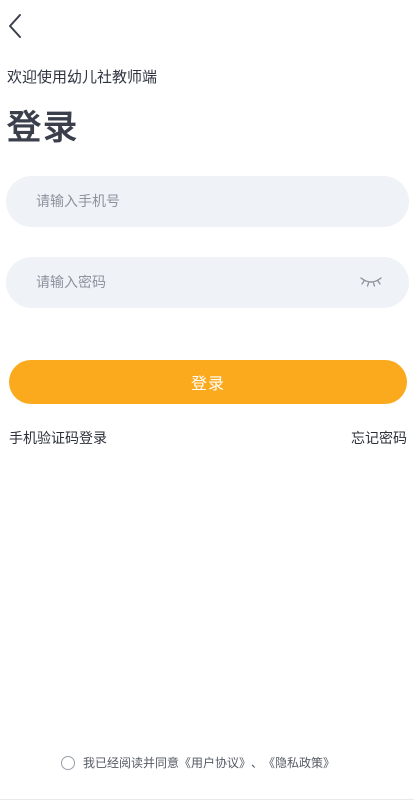  What do you see at coordinates (82, 77) in the screenshot?
I see `welcome-text: 欢迎使用幼儿社教师端` at bounding box center [82, 77].